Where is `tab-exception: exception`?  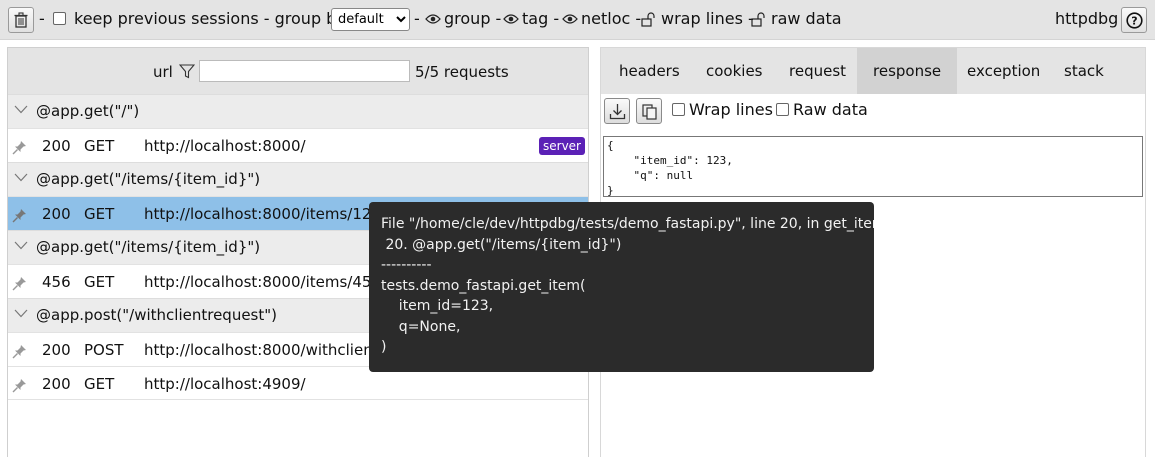 tab-exception: exception is located at coordinates (1003, 71).